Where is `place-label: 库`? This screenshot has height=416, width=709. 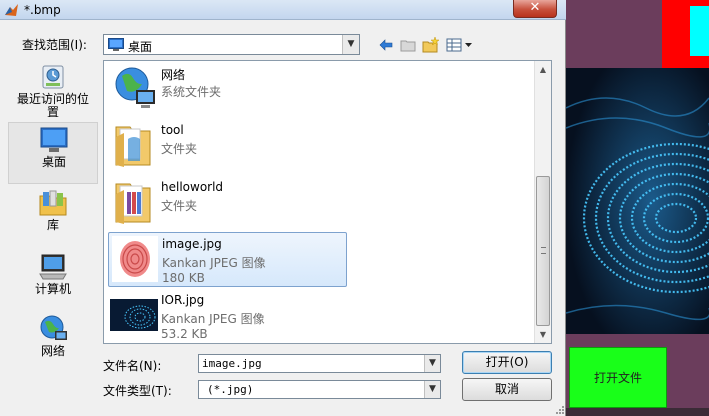 place-label: 库 is located at coordinates (52, 225).